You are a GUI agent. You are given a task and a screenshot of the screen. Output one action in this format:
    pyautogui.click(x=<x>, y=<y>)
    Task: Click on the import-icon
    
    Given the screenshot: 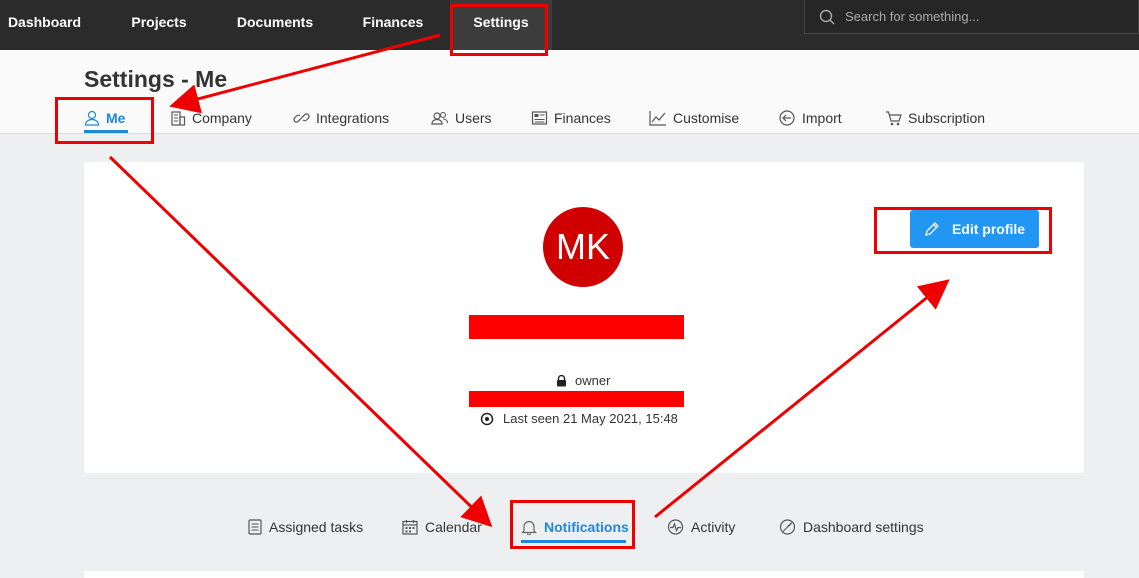 What is the action you would take?
    pyautogui.click(x=787, y=118)
    